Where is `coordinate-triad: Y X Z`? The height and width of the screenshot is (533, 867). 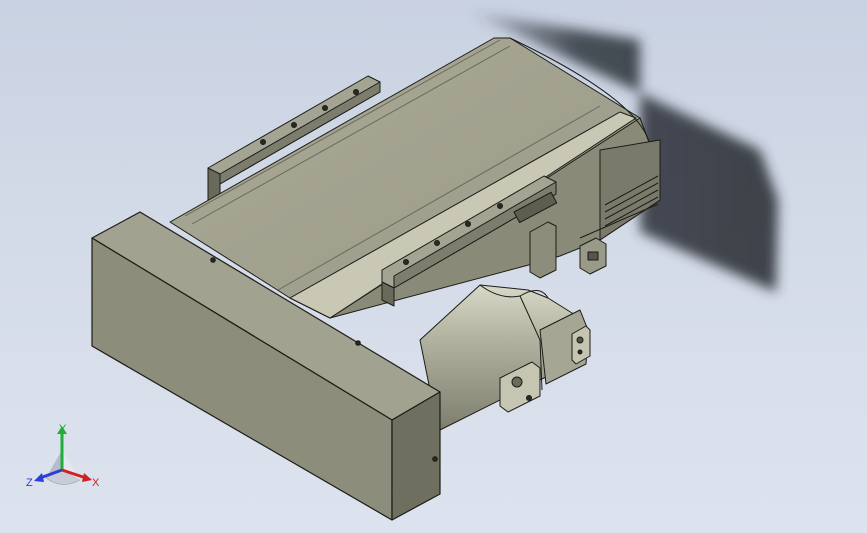
coordinate-triad: Y X Z is located at coordinates (63, 456).